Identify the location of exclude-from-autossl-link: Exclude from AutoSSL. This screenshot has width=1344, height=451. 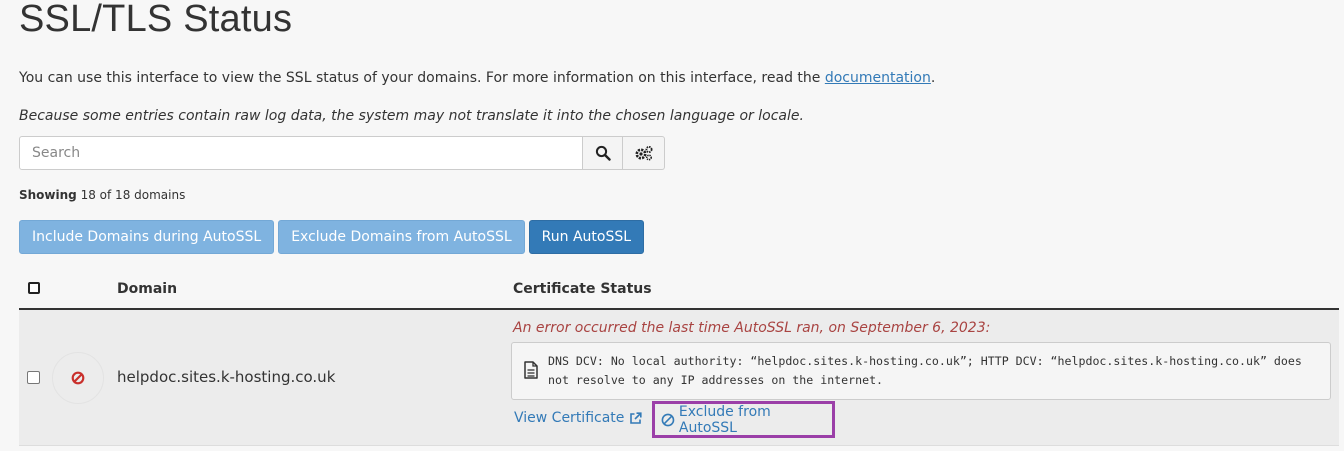
(743, 419).